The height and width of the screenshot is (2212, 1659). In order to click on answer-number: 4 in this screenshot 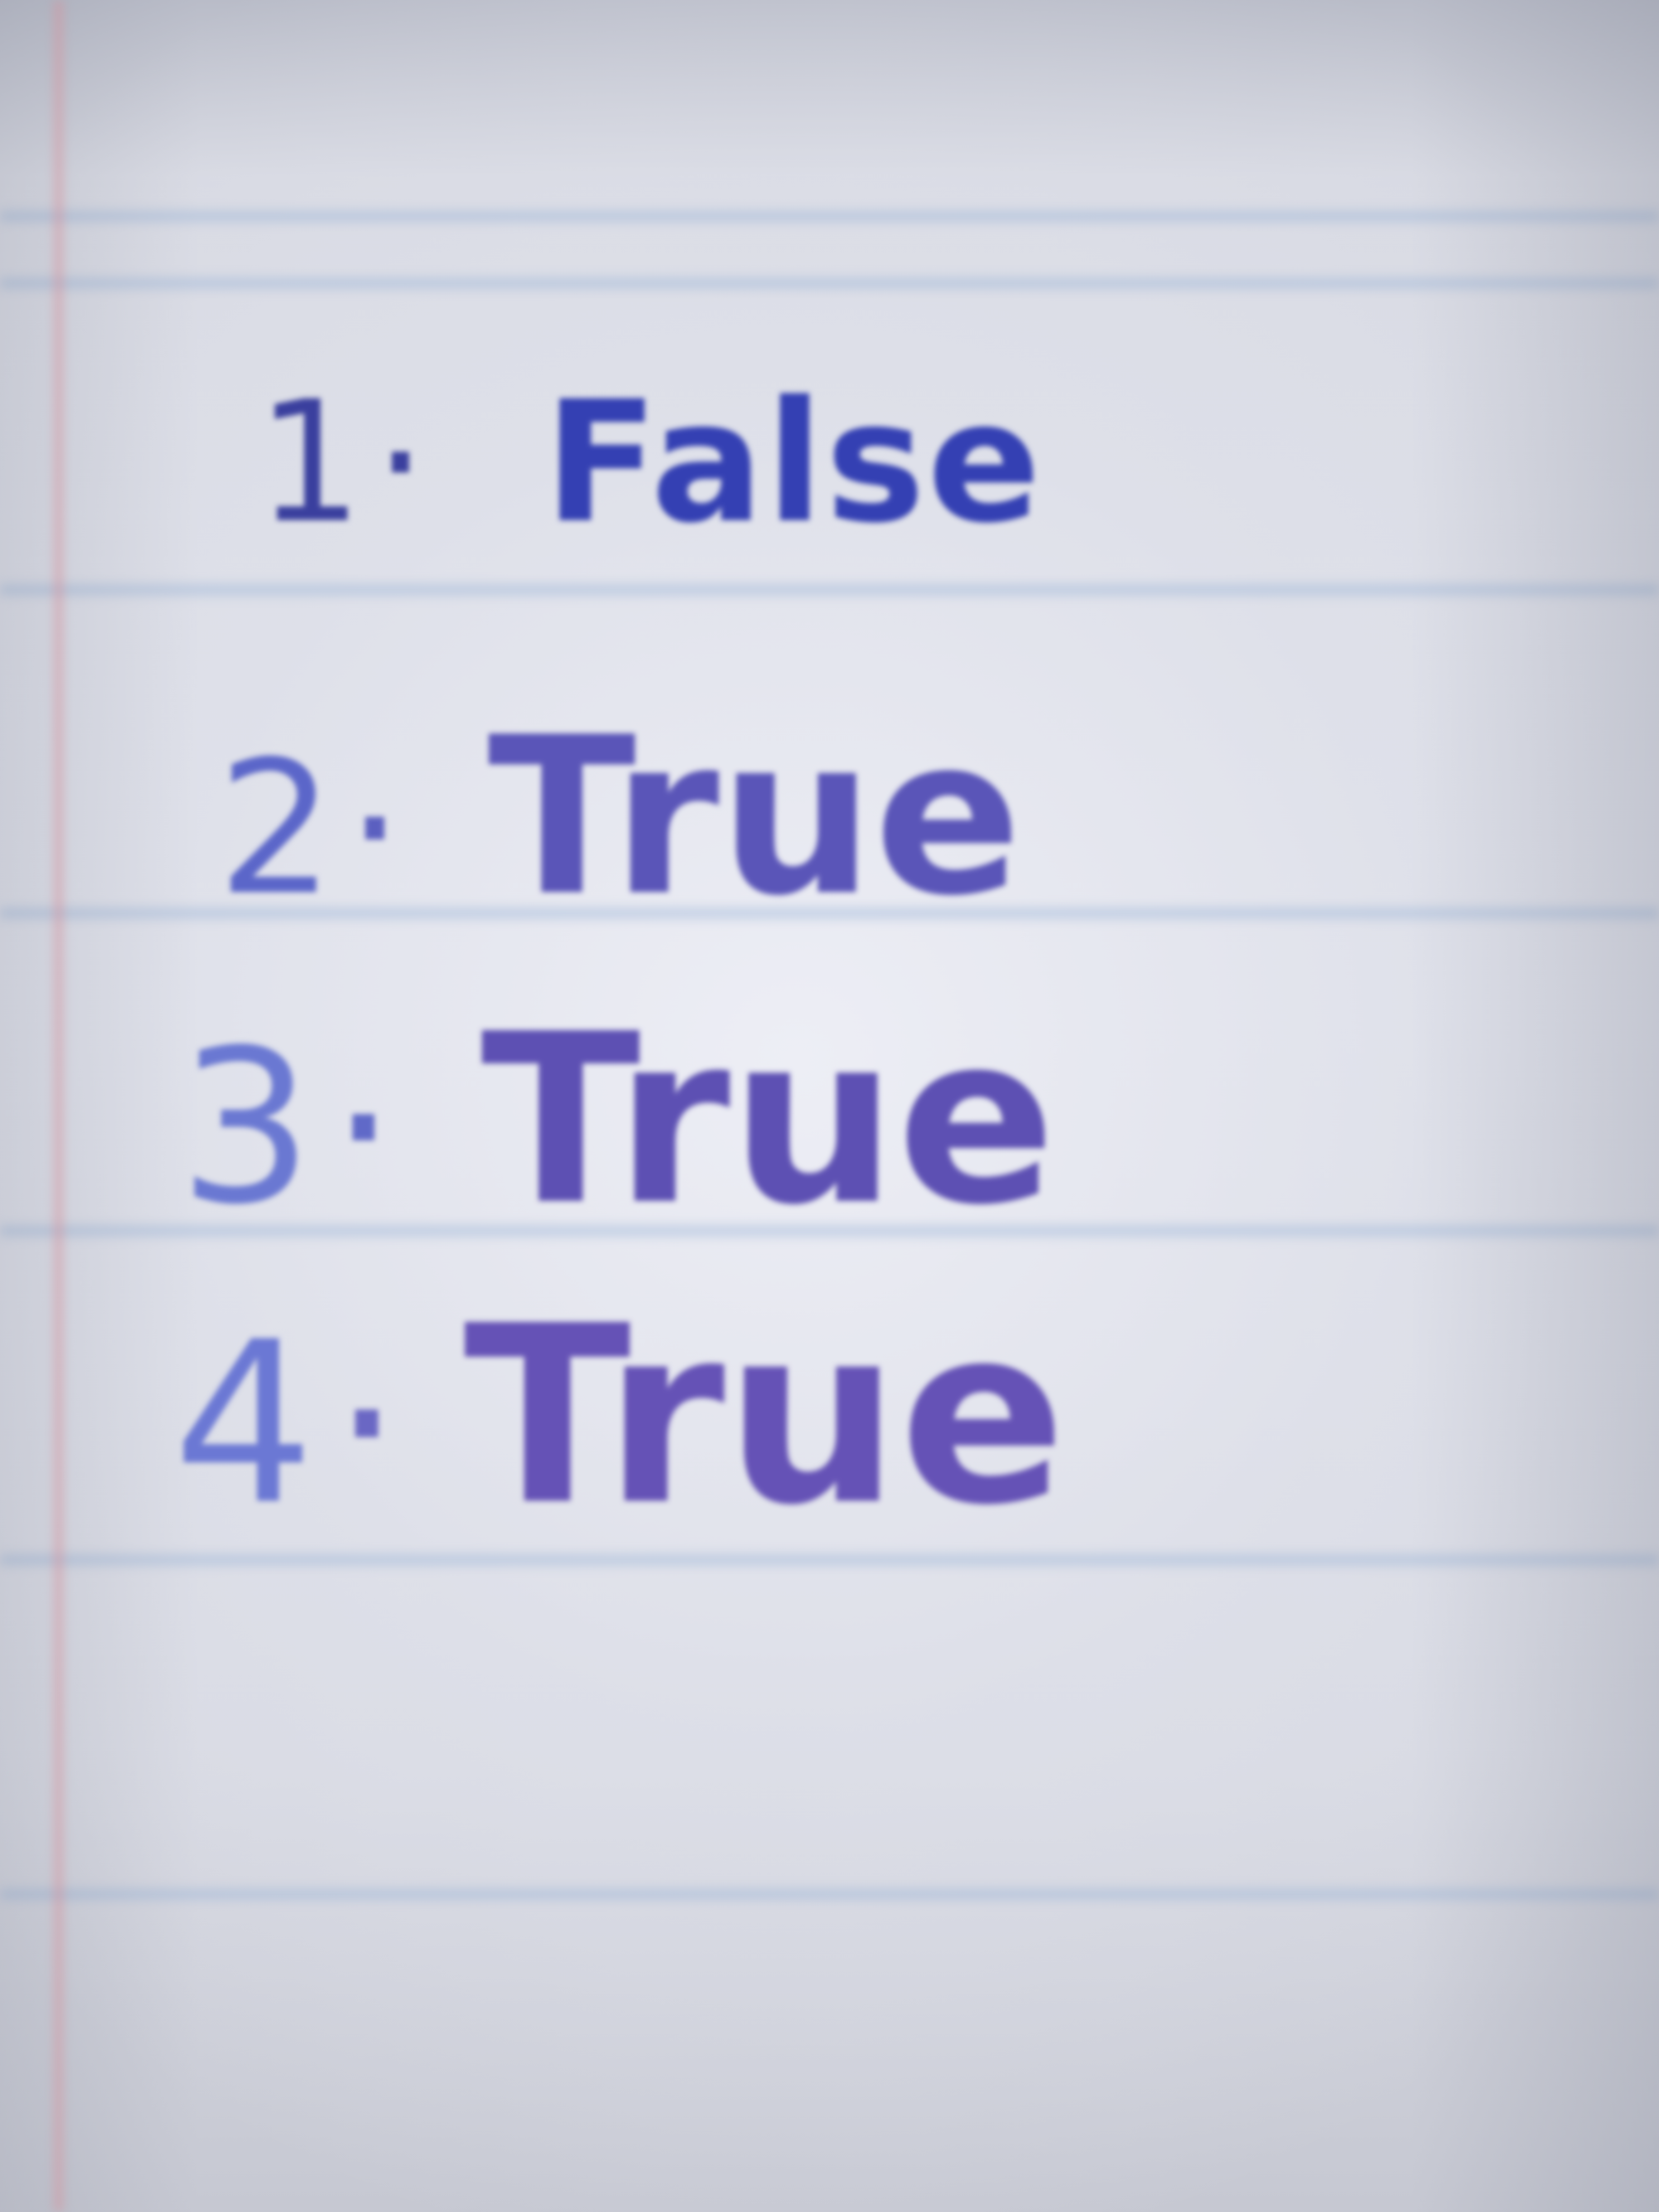, I will do `click(244, 1424)`.